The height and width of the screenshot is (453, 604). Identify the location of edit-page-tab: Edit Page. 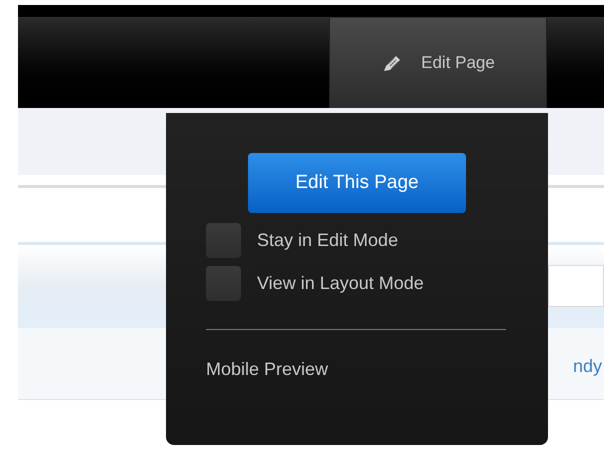
(438, 63).